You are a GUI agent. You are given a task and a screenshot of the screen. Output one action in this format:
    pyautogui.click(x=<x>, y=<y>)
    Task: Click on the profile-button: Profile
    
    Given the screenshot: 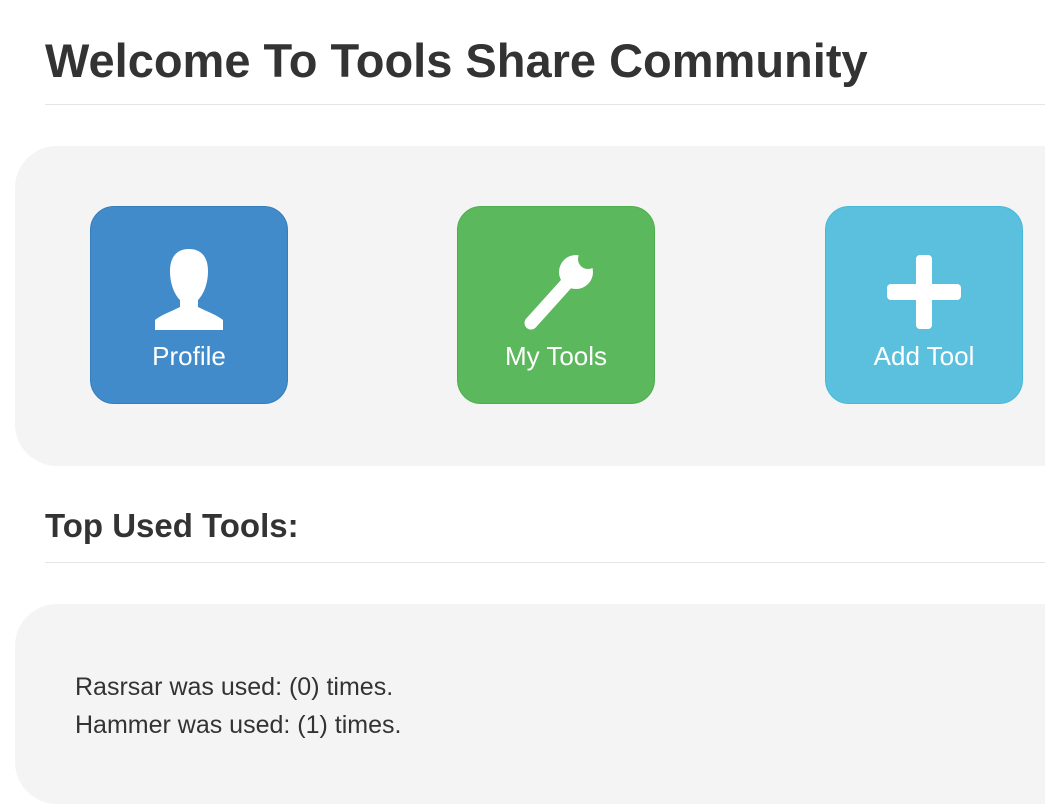 What is the action you would take?
    pyautogui.click(x=189, y=305)
    